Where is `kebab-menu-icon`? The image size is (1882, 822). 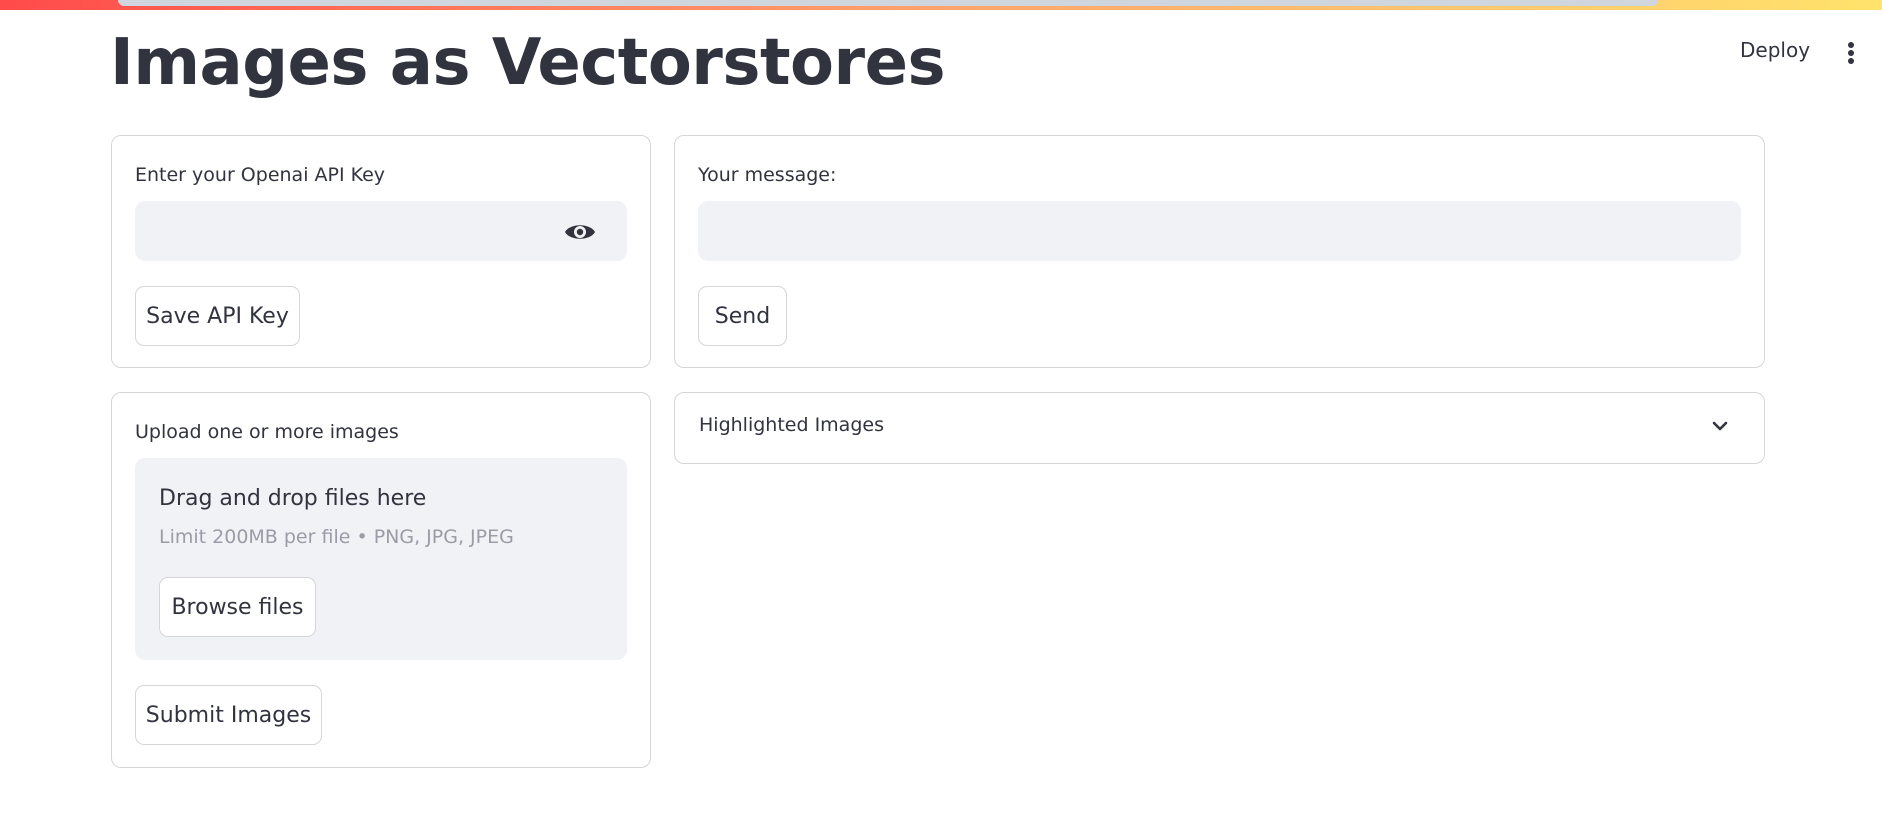 kebab-menu-icon is located at coordinates (1851, 53).